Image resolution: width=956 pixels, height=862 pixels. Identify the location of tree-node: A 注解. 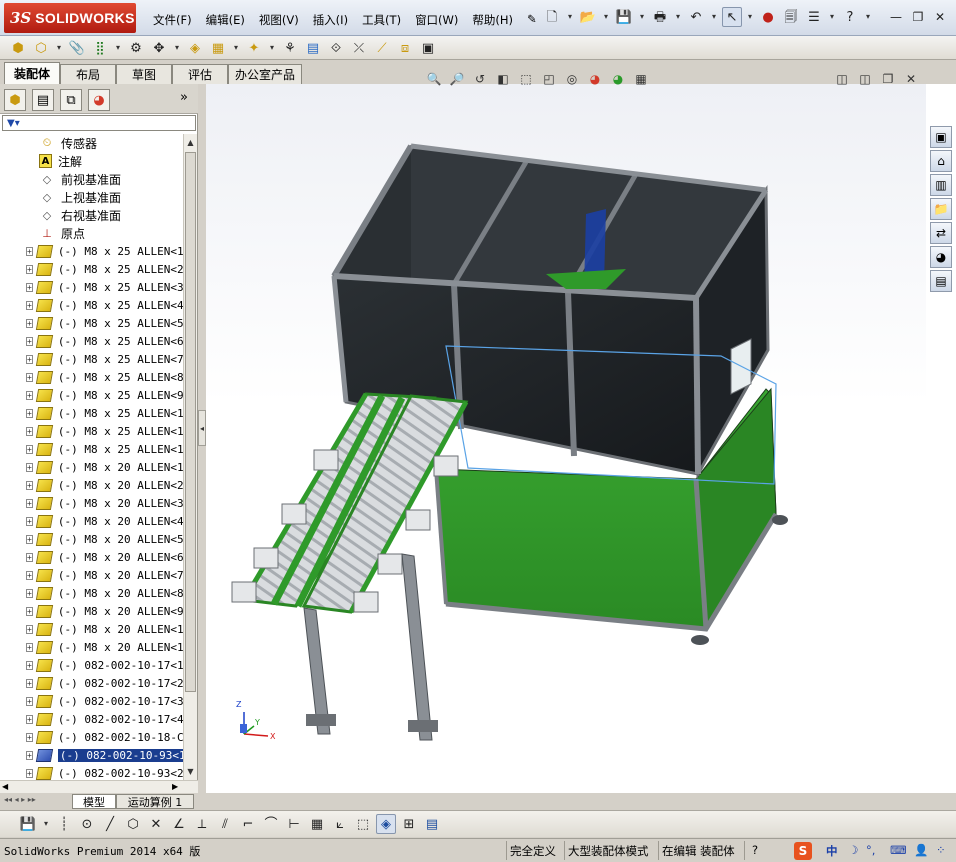
(91, 161).